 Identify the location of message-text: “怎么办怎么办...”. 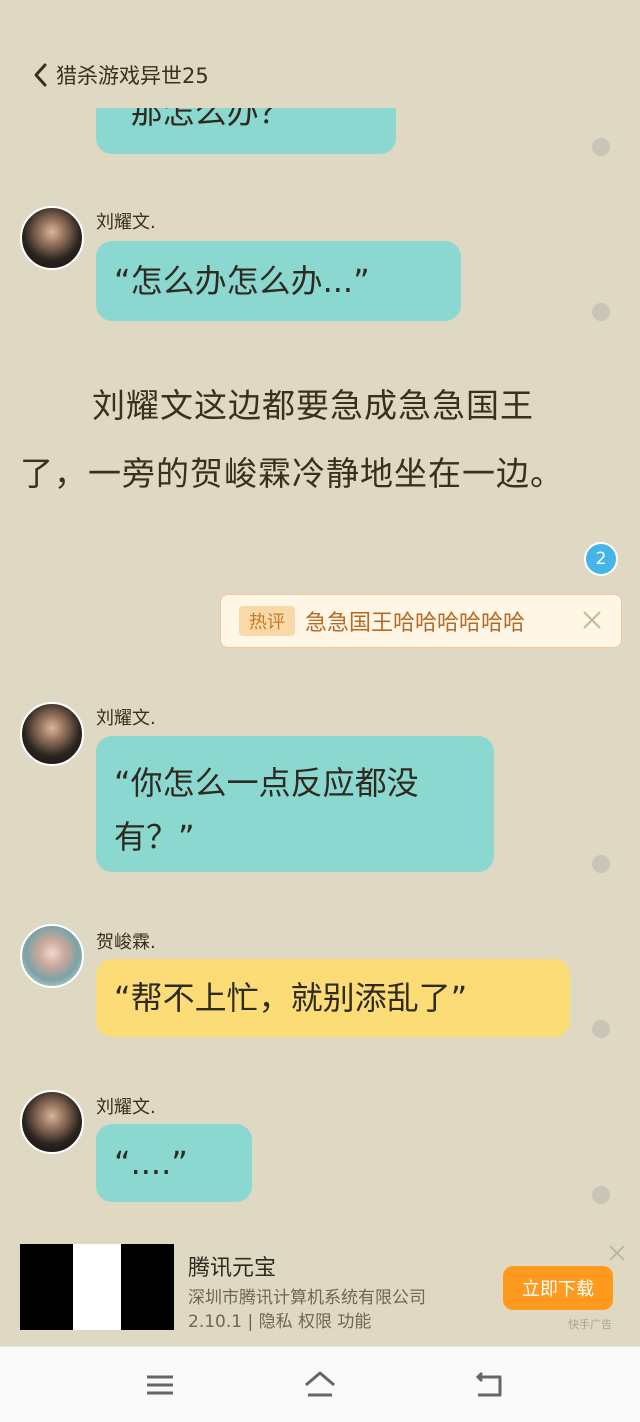
(242, 281).